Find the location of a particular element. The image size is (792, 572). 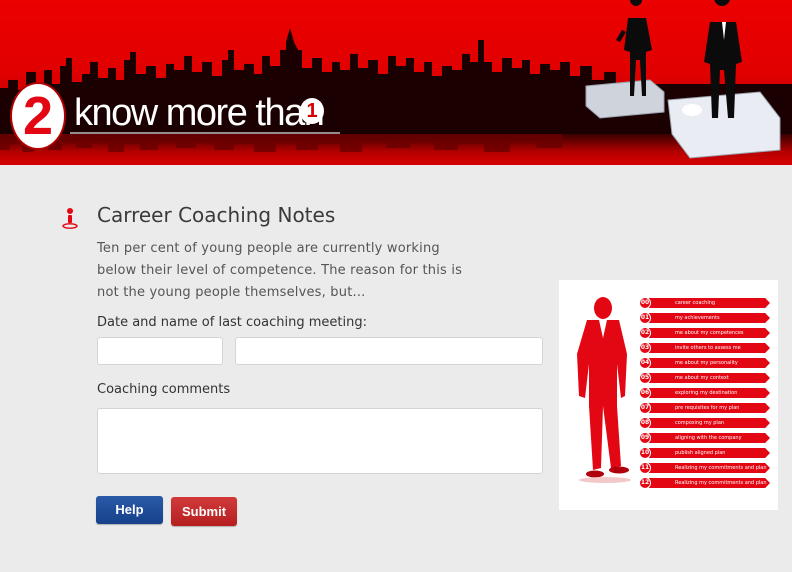

infographic-step: invite others to assess me 03 is located at coordinates (704, 348).